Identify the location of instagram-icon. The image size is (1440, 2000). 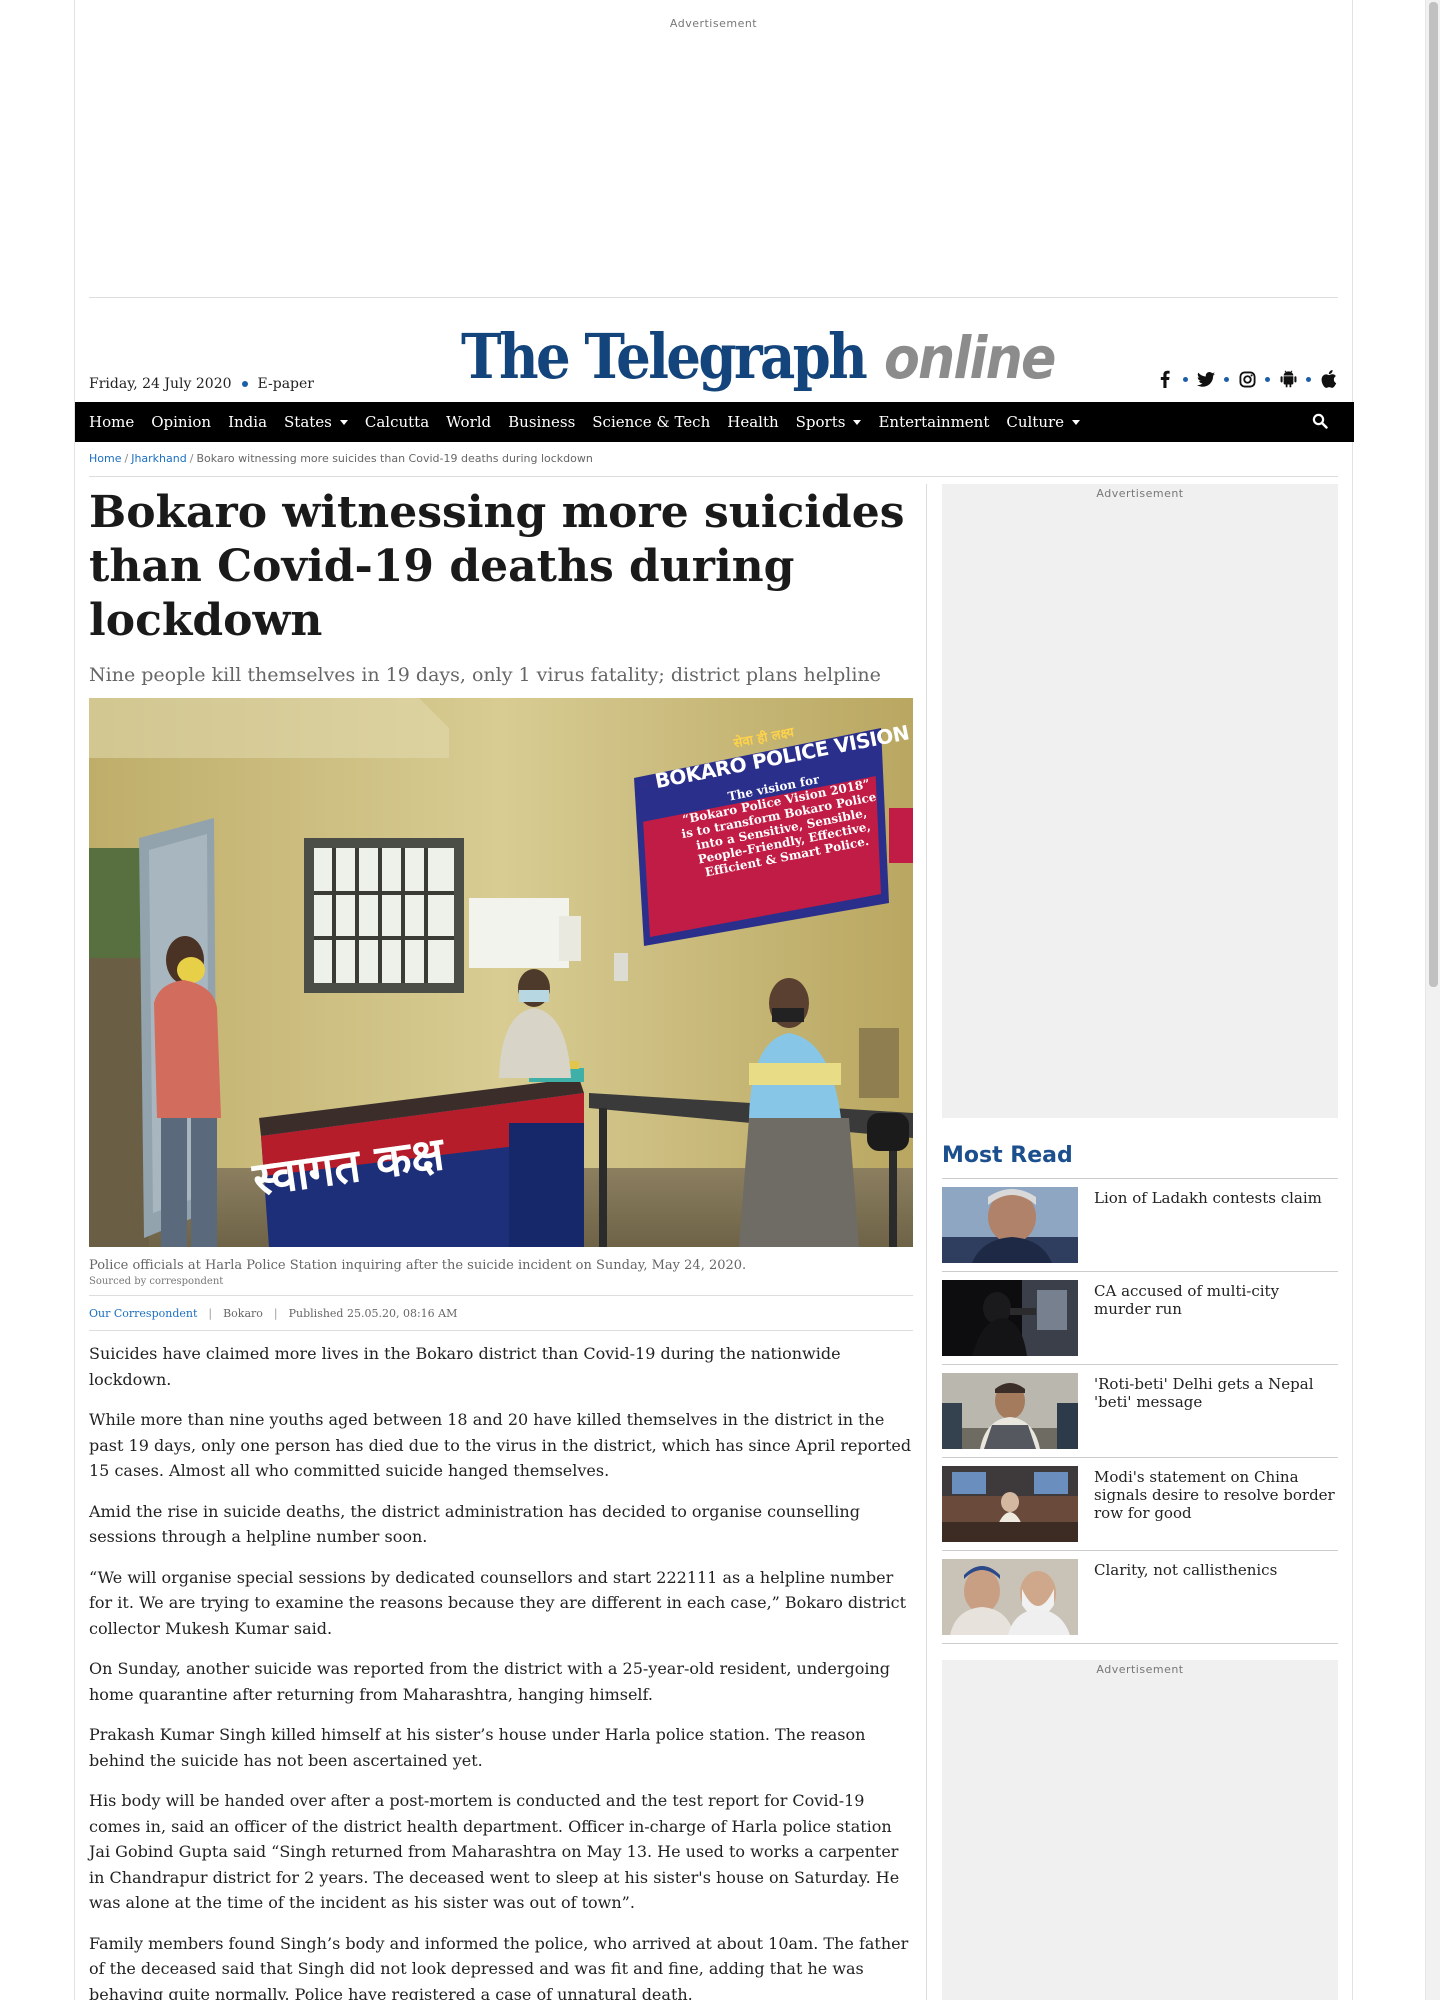
(1247, 379).